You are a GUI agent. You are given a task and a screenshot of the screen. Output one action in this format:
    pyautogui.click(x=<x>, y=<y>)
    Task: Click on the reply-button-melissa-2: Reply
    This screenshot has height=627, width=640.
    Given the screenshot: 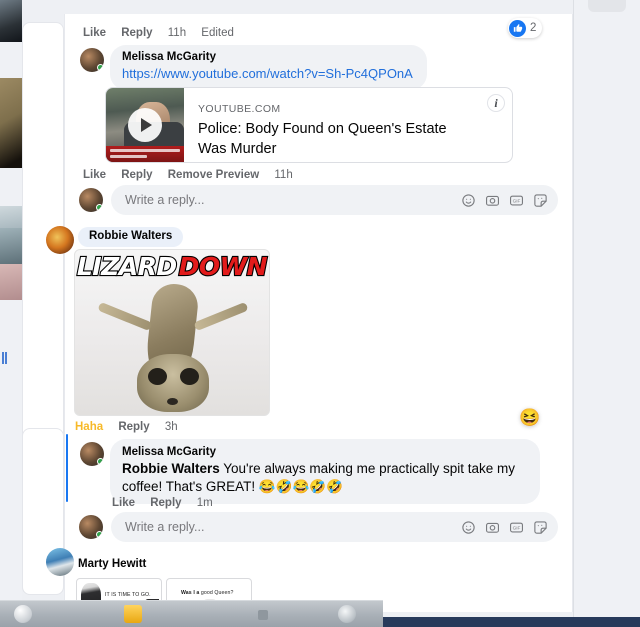 What is the action you would take?
    pyautogui.click(x=165, y=503)
    